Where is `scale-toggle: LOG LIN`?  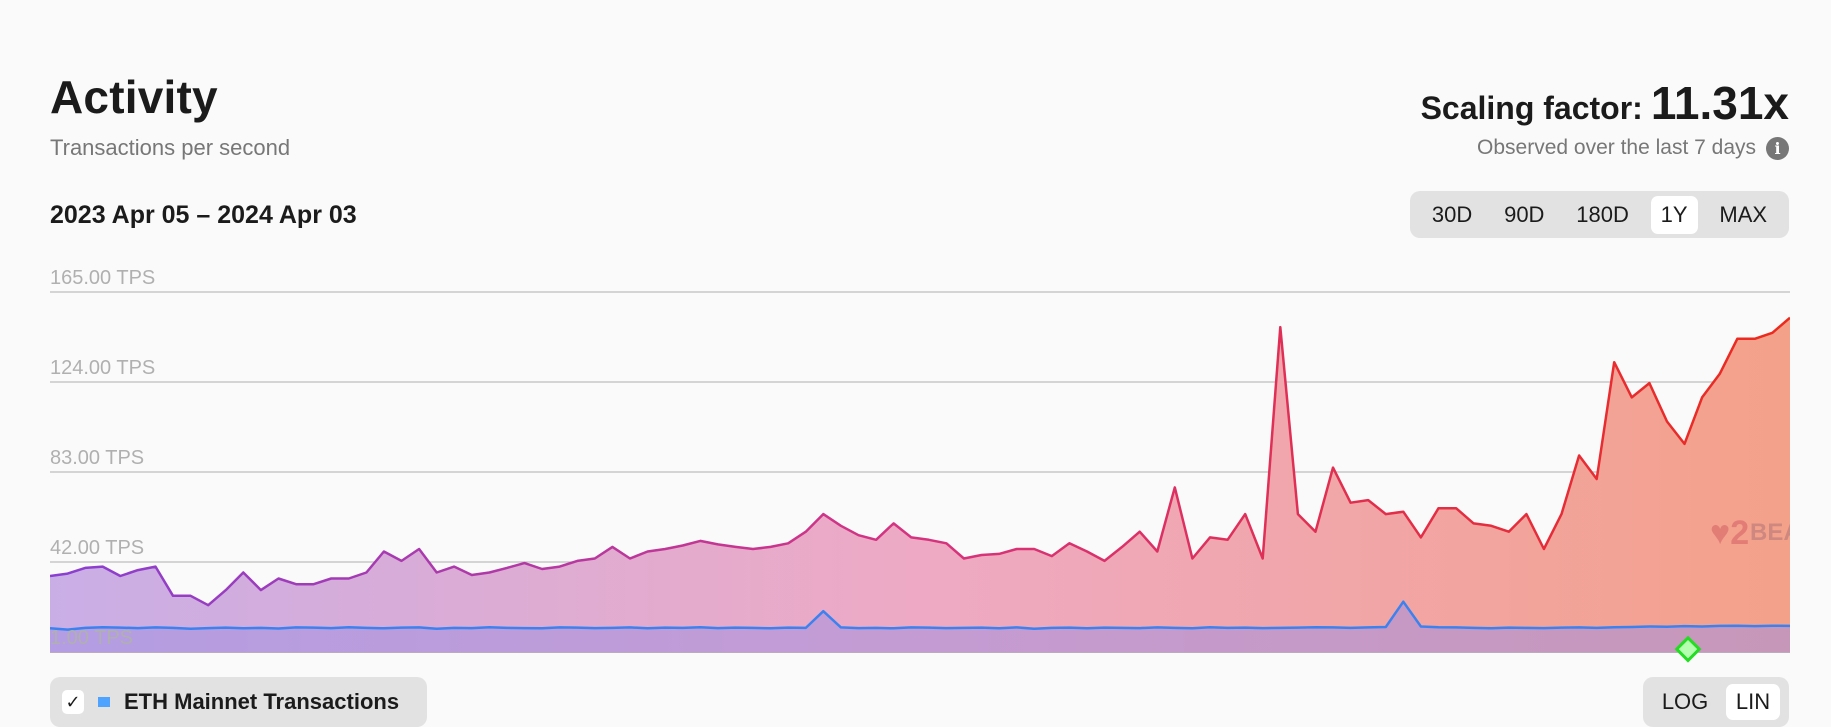 scale-toggle: LOG LIN is located at coordinates (1716, 702).